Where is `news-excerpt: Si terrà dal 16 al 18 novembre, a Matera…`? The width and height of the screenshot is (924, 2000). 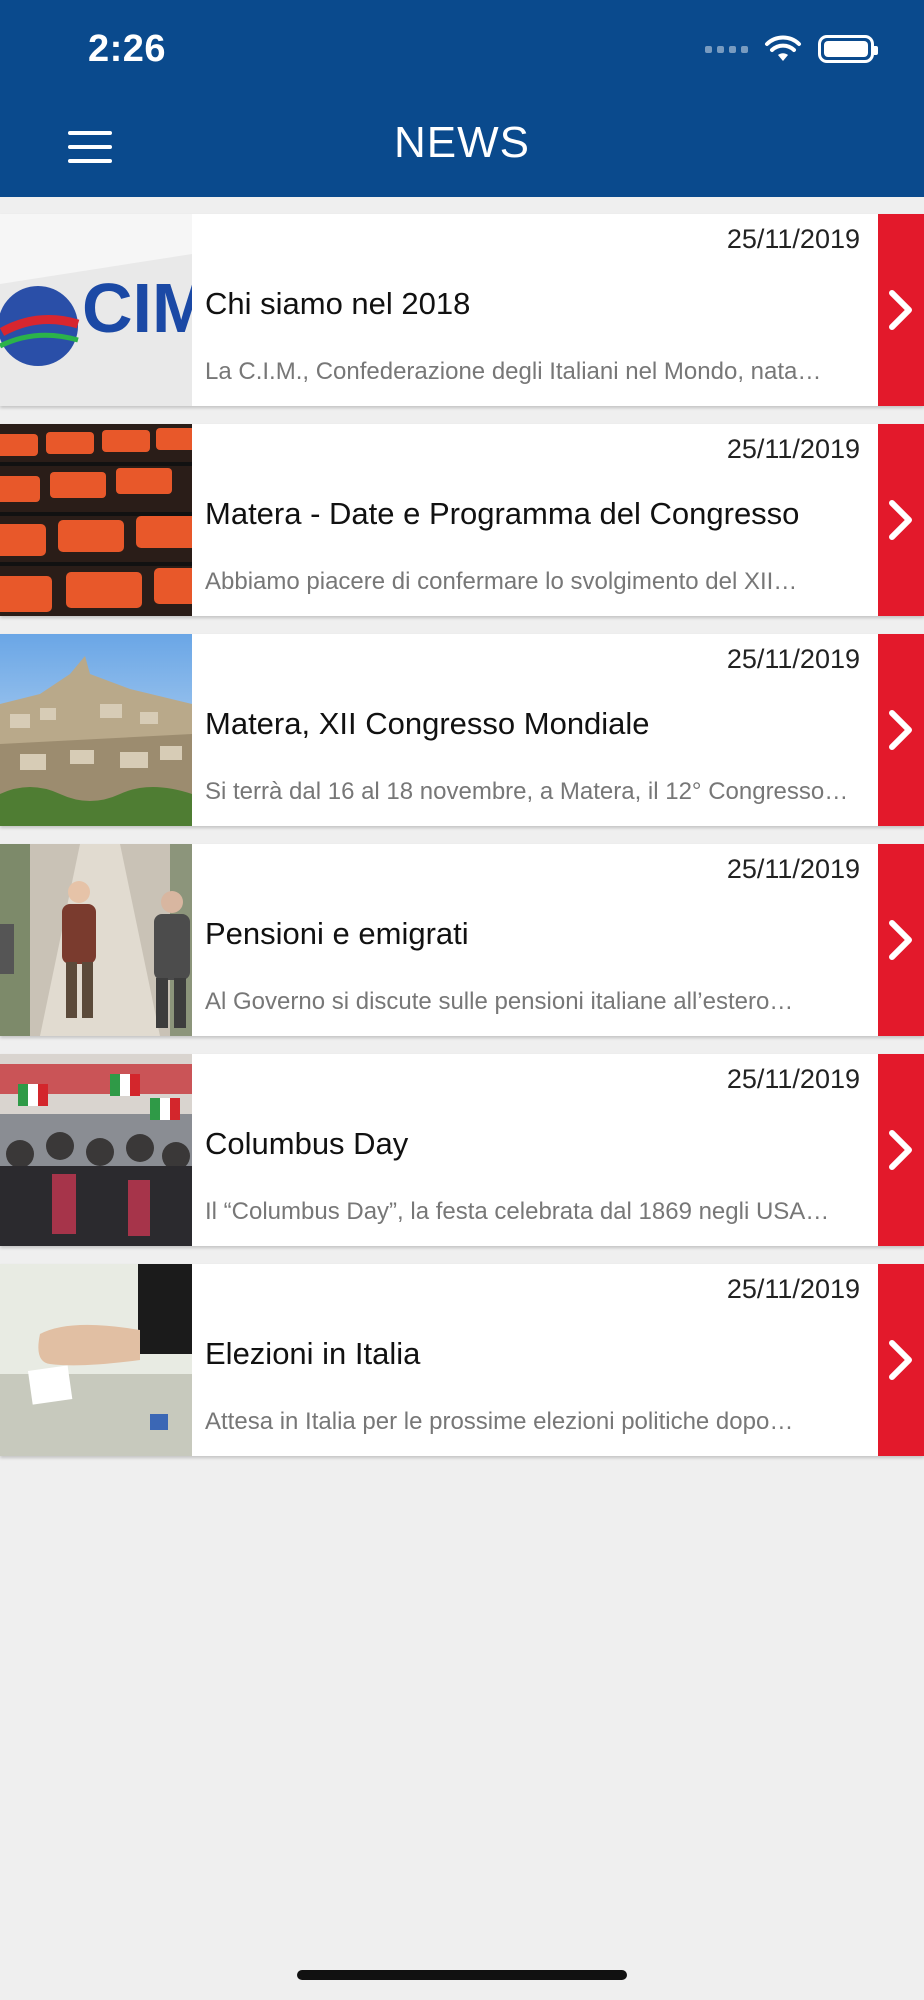
news-excerpt: Si terrà dal 16 al 18 novembre, a Matera… is located at coordinates (527, 791).